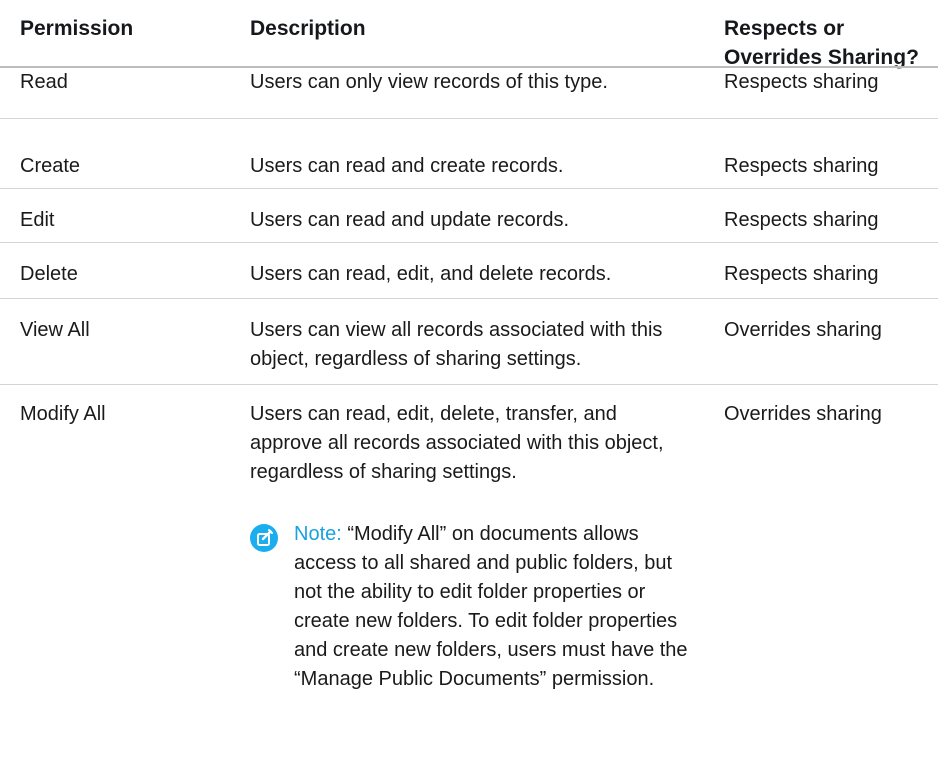 This screenshot has width=938, height=764. I want to click on note-label: Note:, so click(321, 534).